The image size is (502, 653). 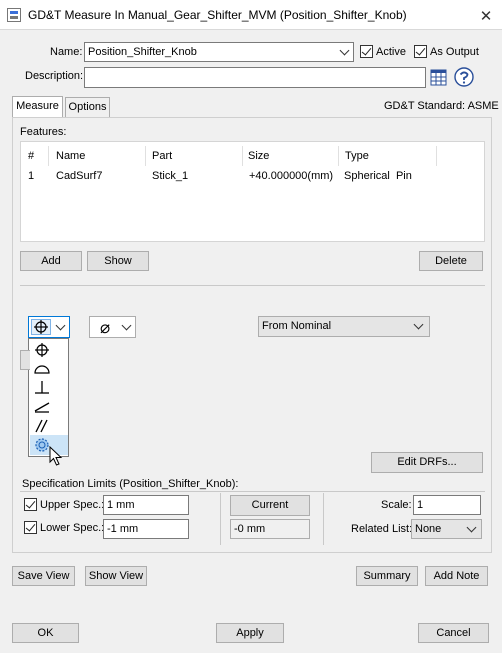 I want to click on column-header-part: Part, so click(x=162, y=156).